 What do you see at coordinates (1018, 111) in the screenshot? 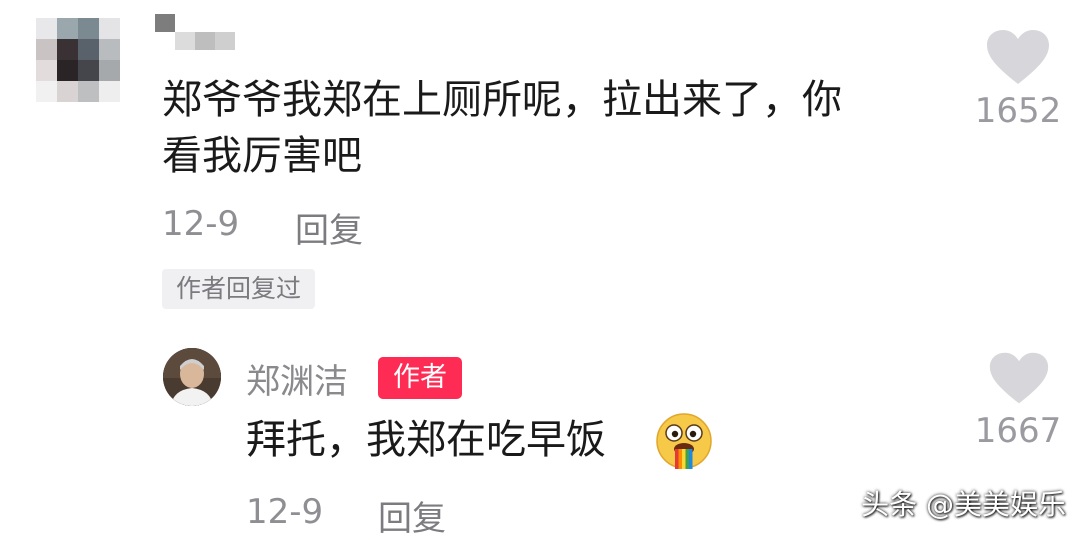
I see `like-count: 1652` at bounding box center [1018, 111].